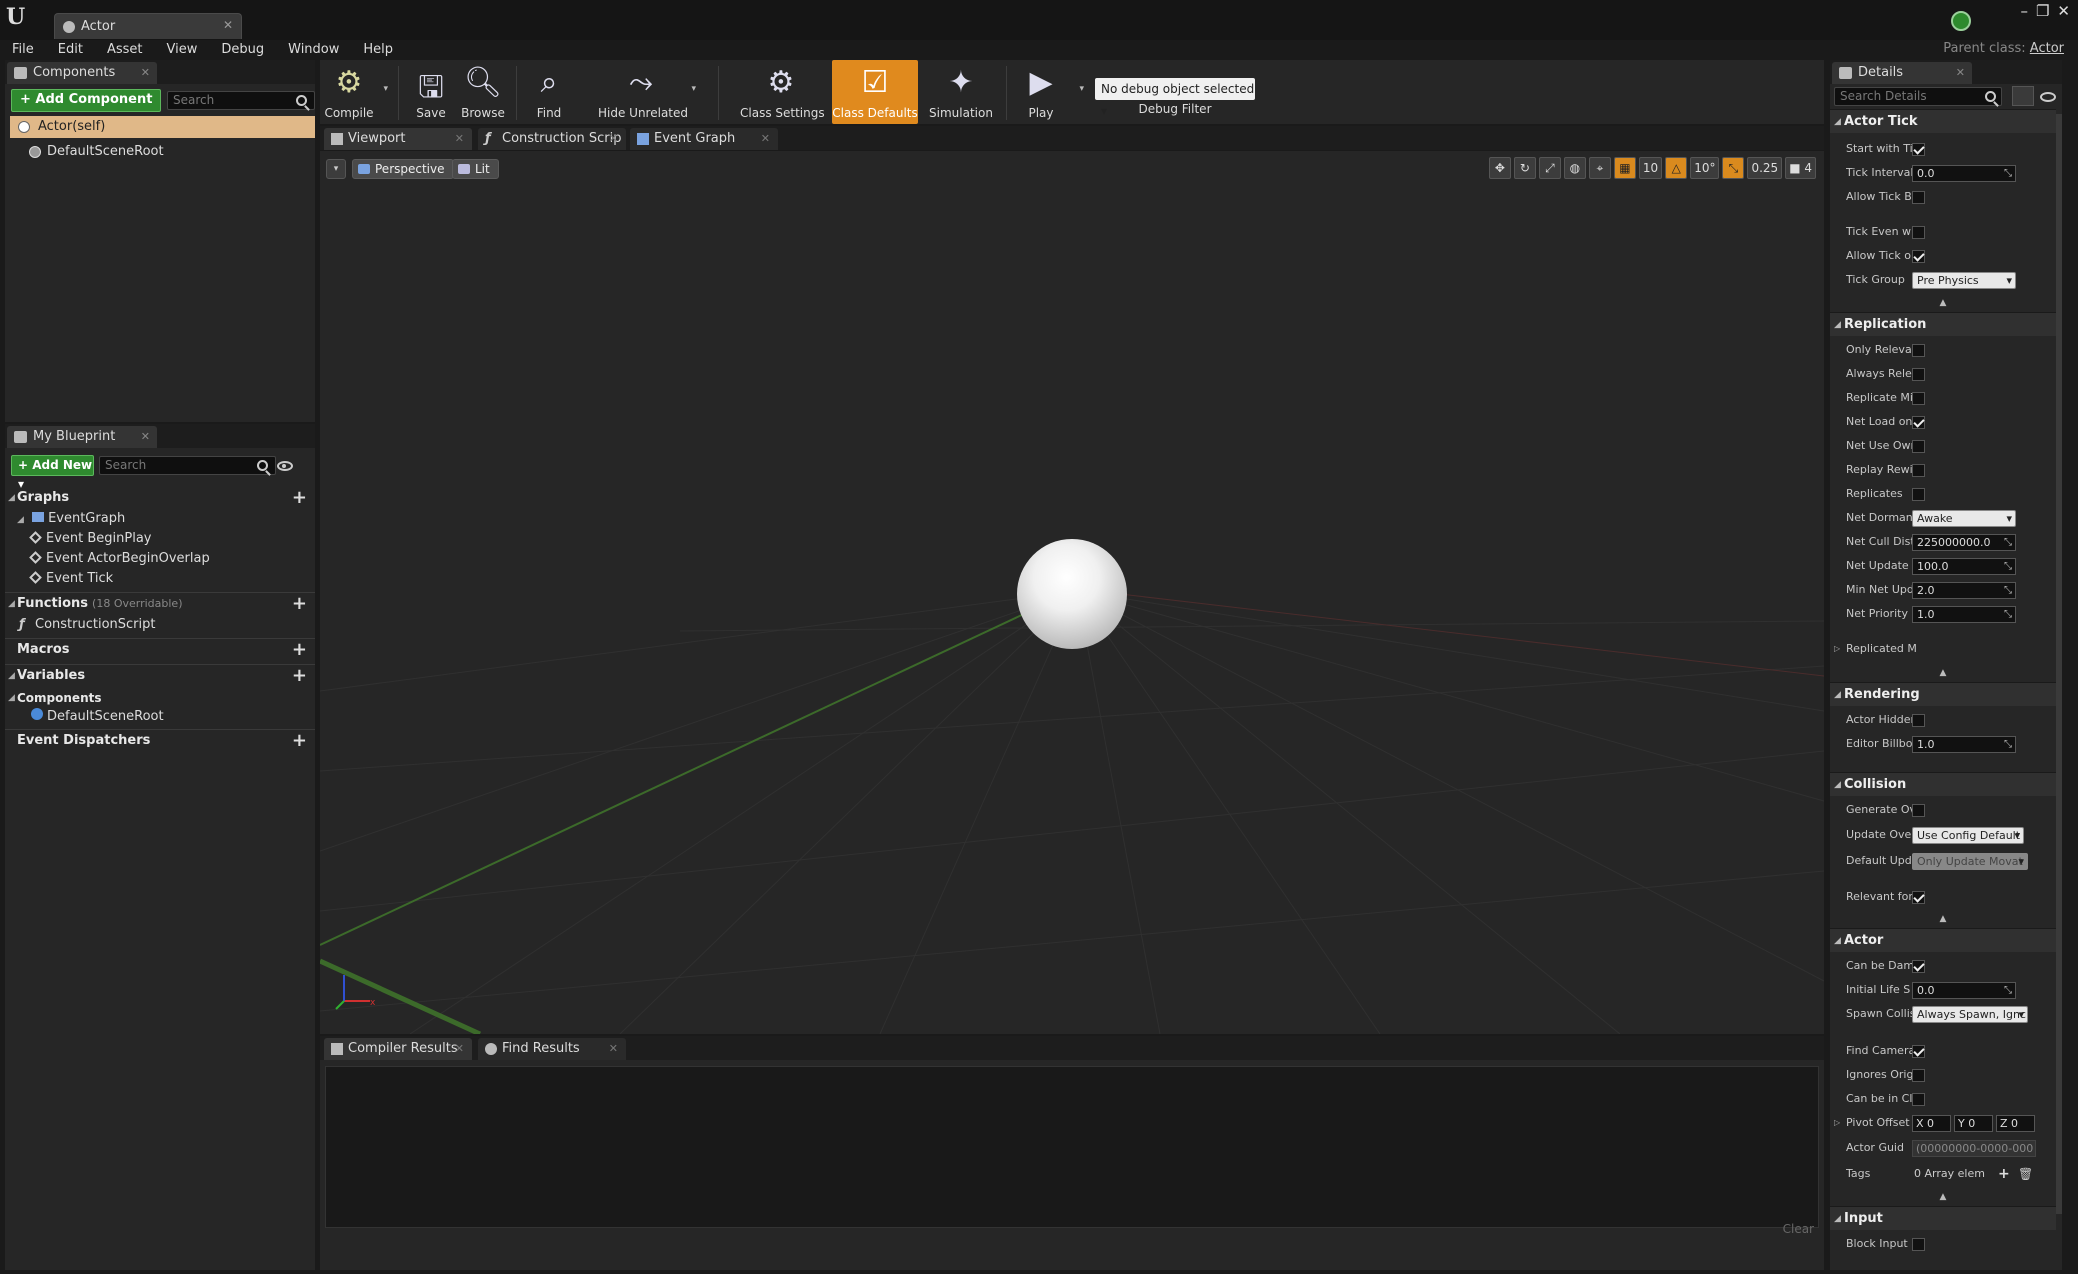 The height and width of the screenshot is (1274, 2078). I want to click on add-tag-icon: +, so click(2004, 1174).